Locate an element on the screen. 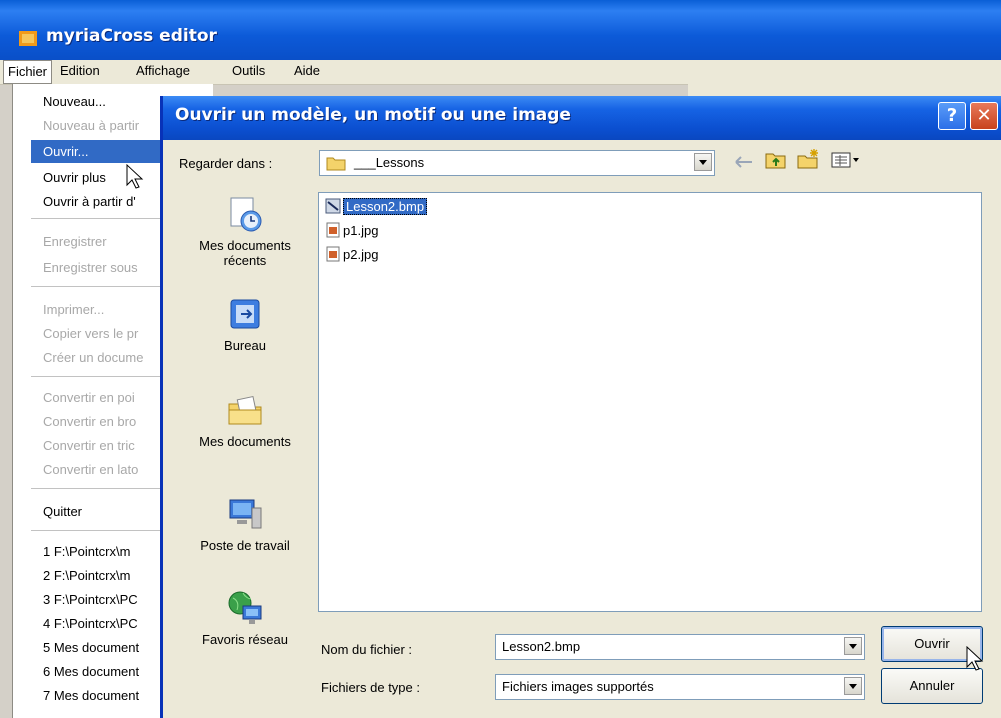 The height and width of the screenshot is (718, 1001). view-menu-icon is located at coordinates (846, 160).